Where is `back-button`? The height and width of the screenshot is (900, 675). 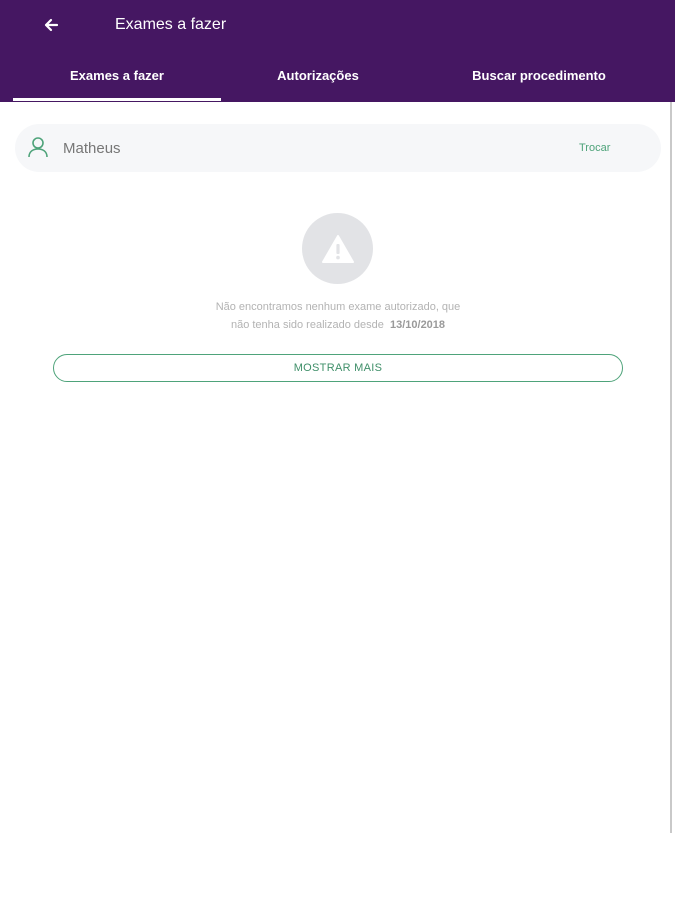 back-button is located at coordinates (51, 25).